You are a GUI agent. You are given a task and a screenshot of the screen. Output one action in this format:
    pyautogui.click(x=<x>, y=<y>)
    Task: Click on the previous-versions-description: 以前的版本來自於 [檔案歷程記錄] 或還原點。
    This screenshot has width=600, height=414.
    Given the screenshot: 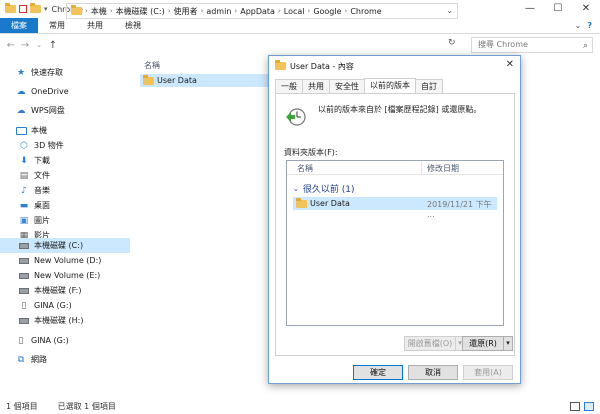 What is the action you would take?
    pyautogui.click(x=400, y=109)
    